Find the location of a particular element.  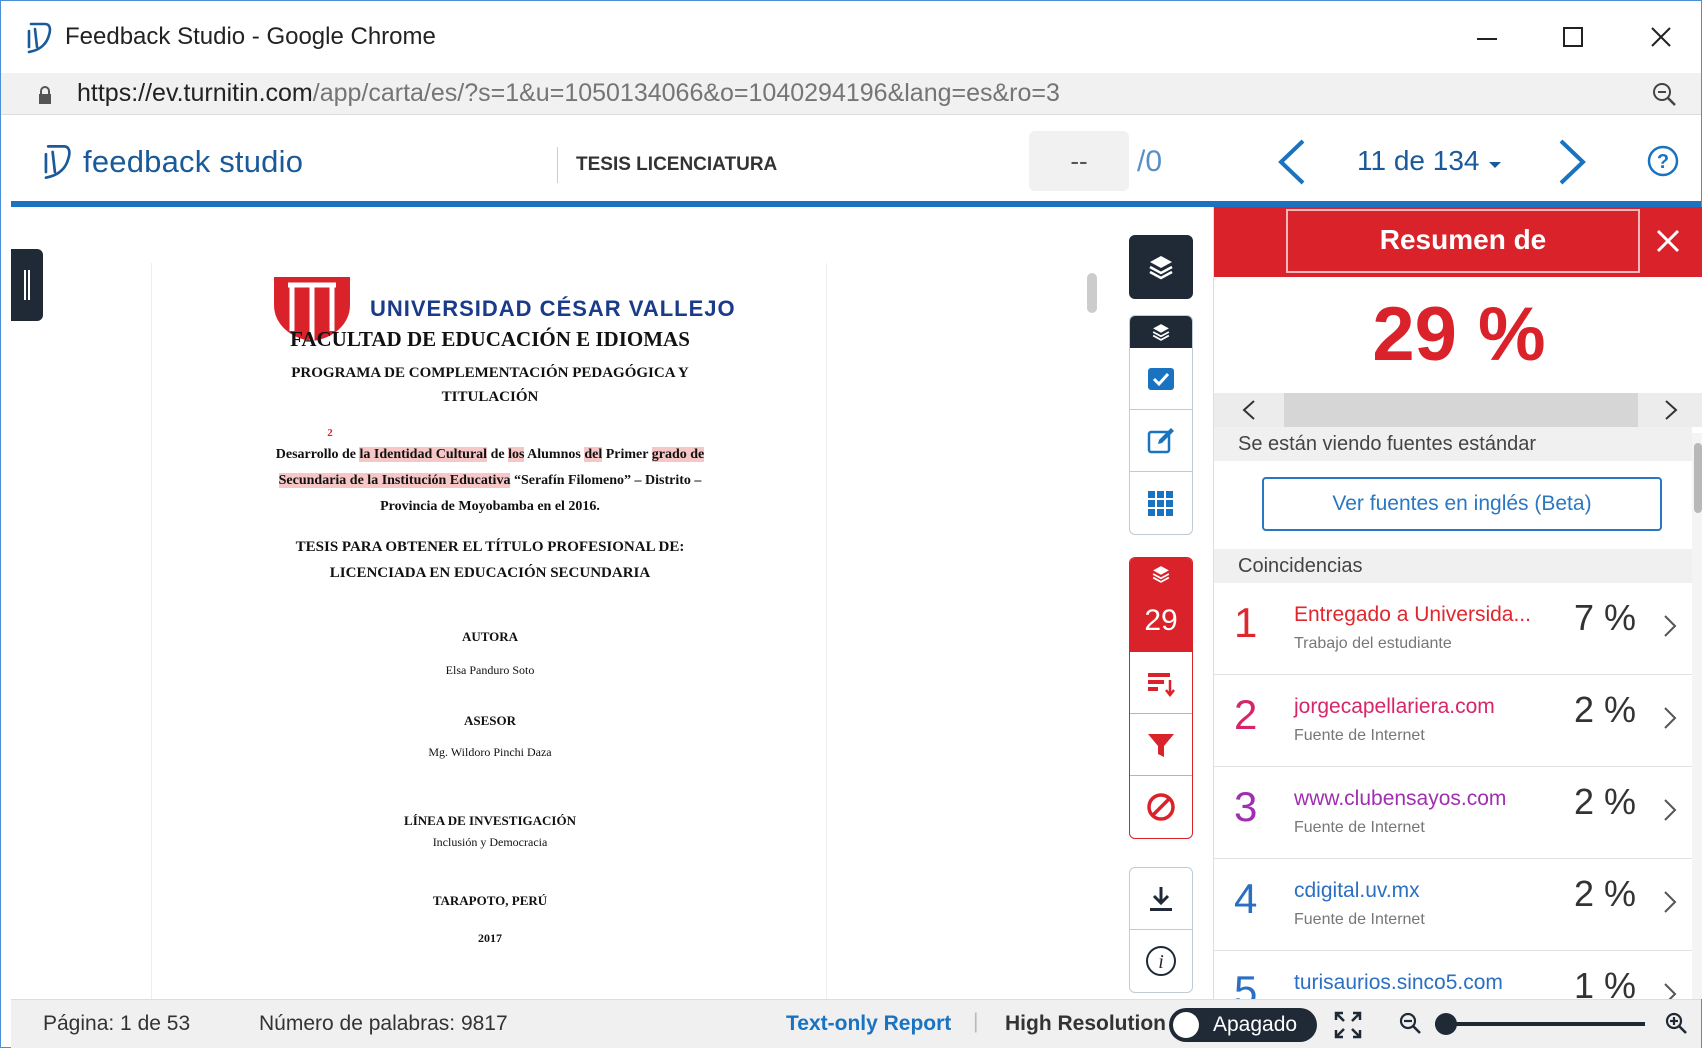

previous-paper-icon is located at coordinates (1291, 162).